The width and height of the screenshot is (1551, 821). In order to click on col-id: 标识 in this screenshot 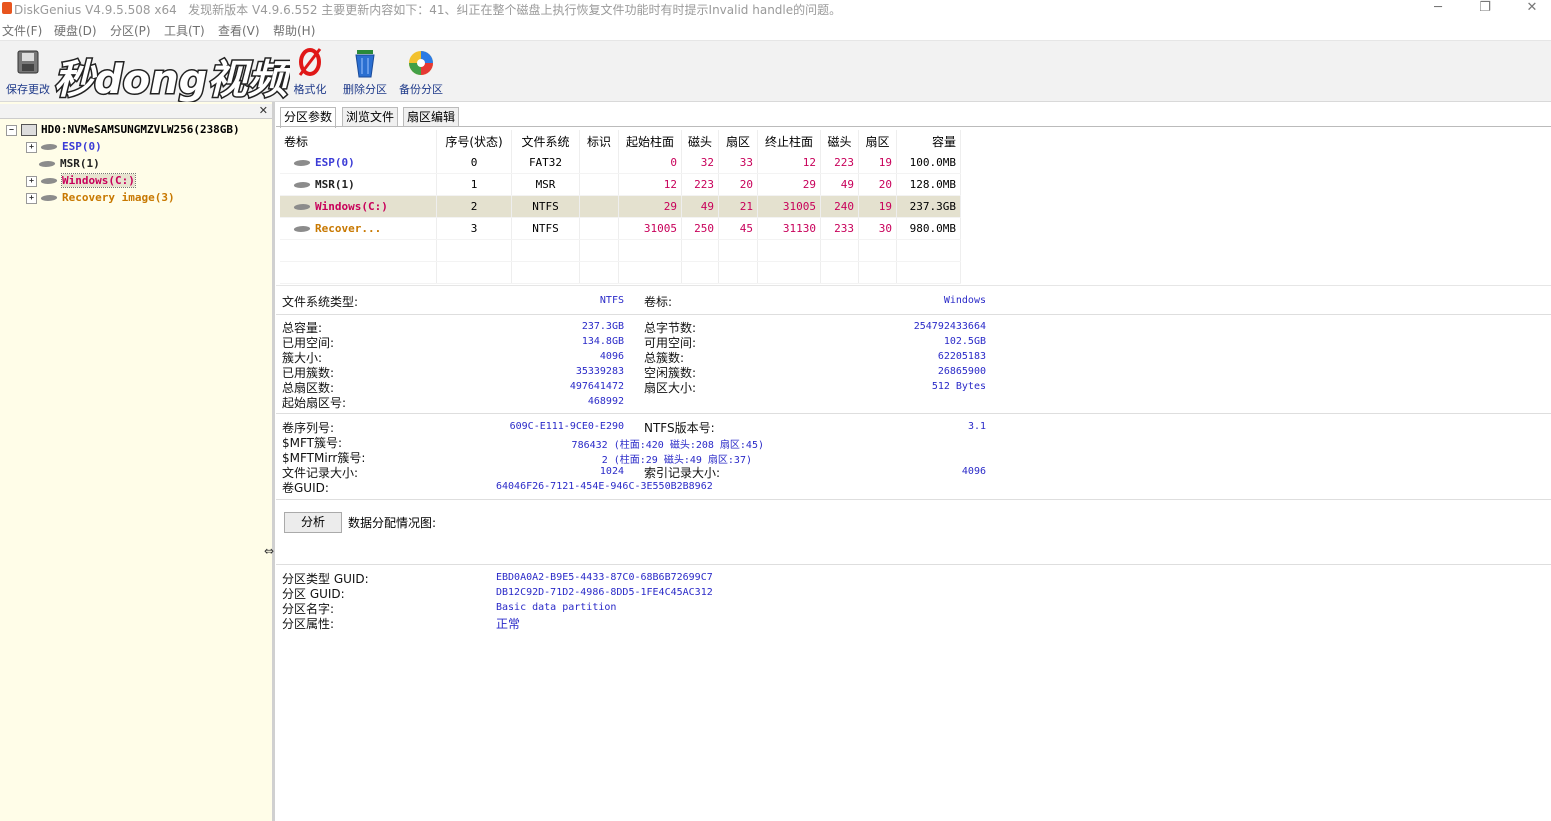, I will do `click(599, 141)`.